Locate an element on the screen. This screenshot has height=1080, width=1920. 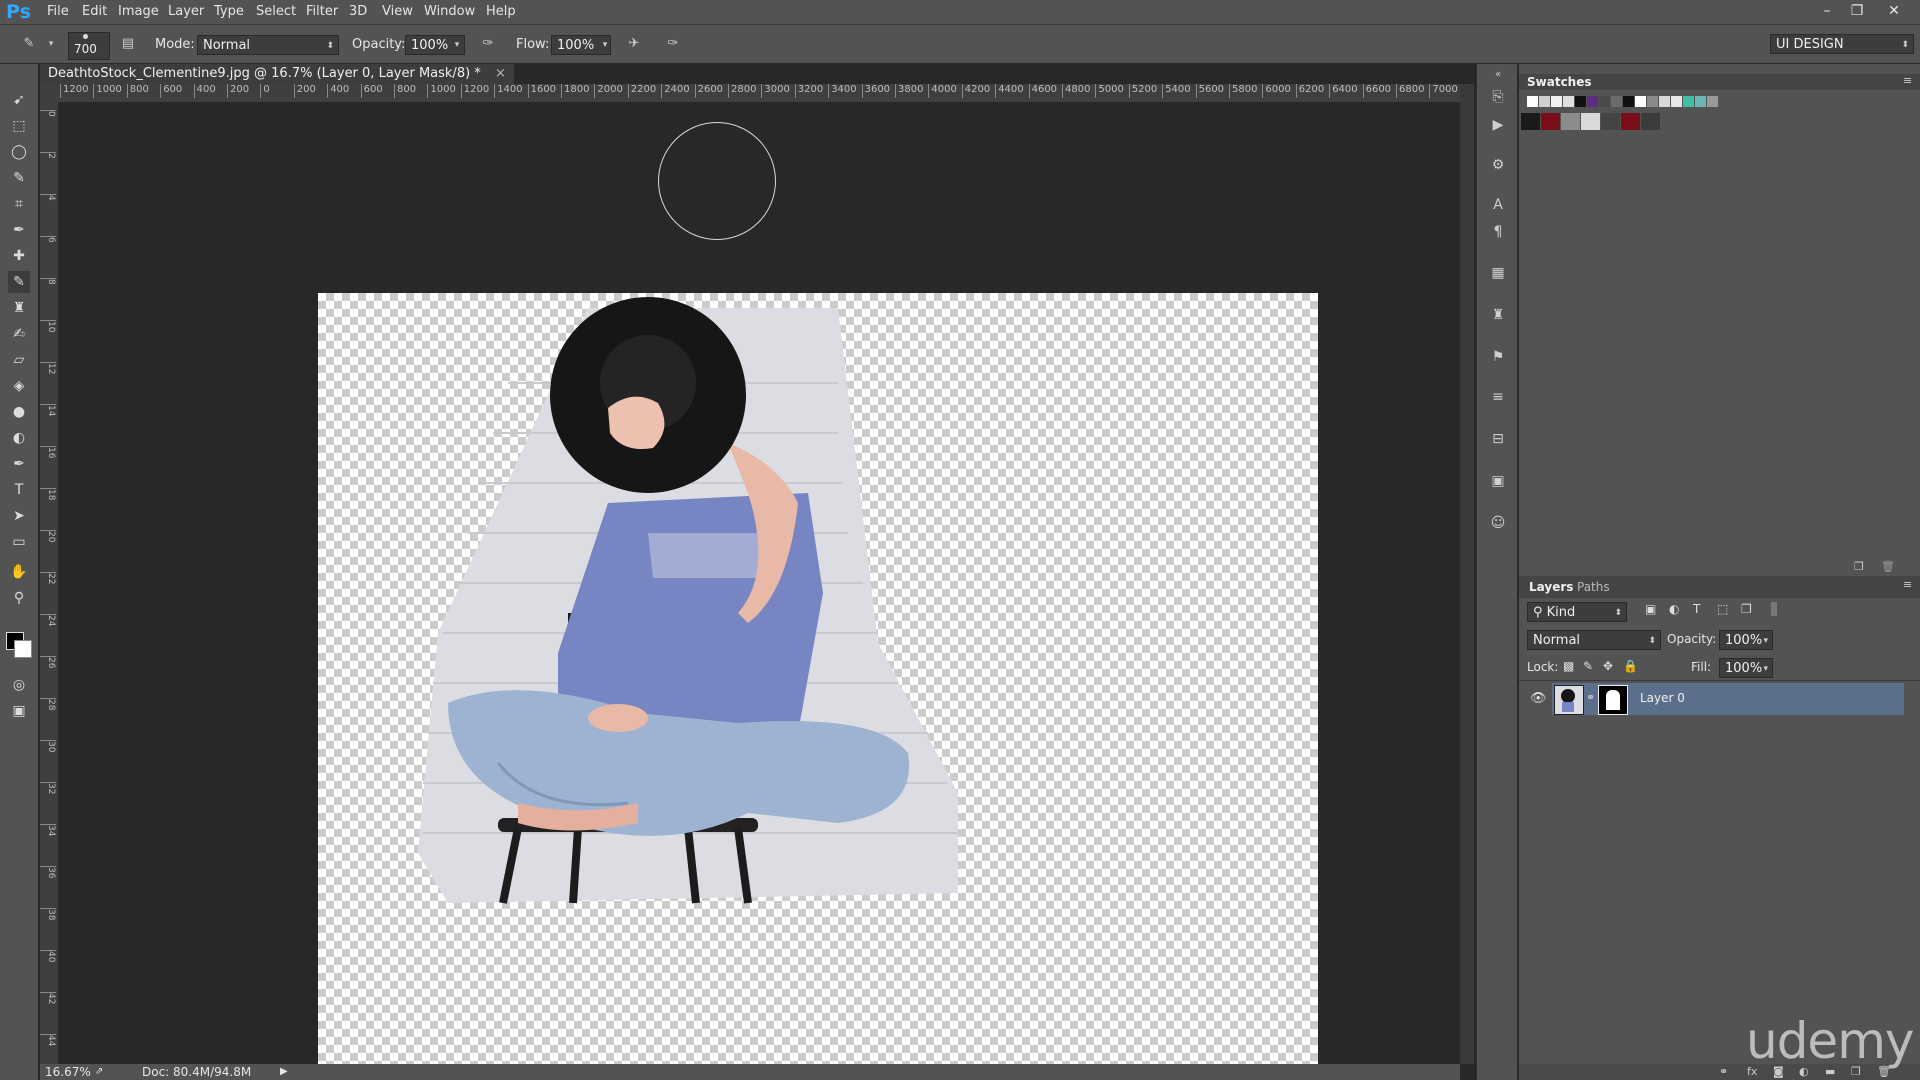
flow-slider-arrow-icon: ▾ is located at coordinates (605, 45).